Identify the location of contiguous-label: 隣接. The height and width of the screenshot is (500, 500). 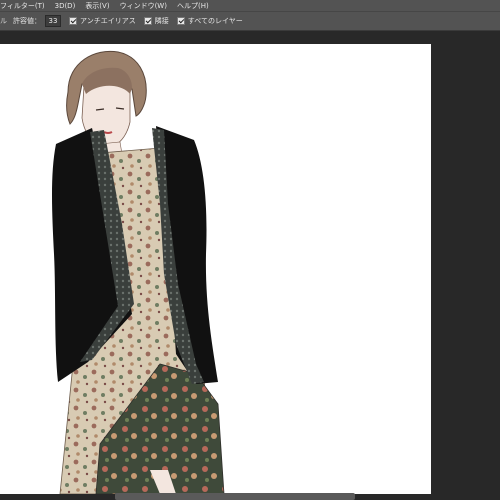
(161, 21).